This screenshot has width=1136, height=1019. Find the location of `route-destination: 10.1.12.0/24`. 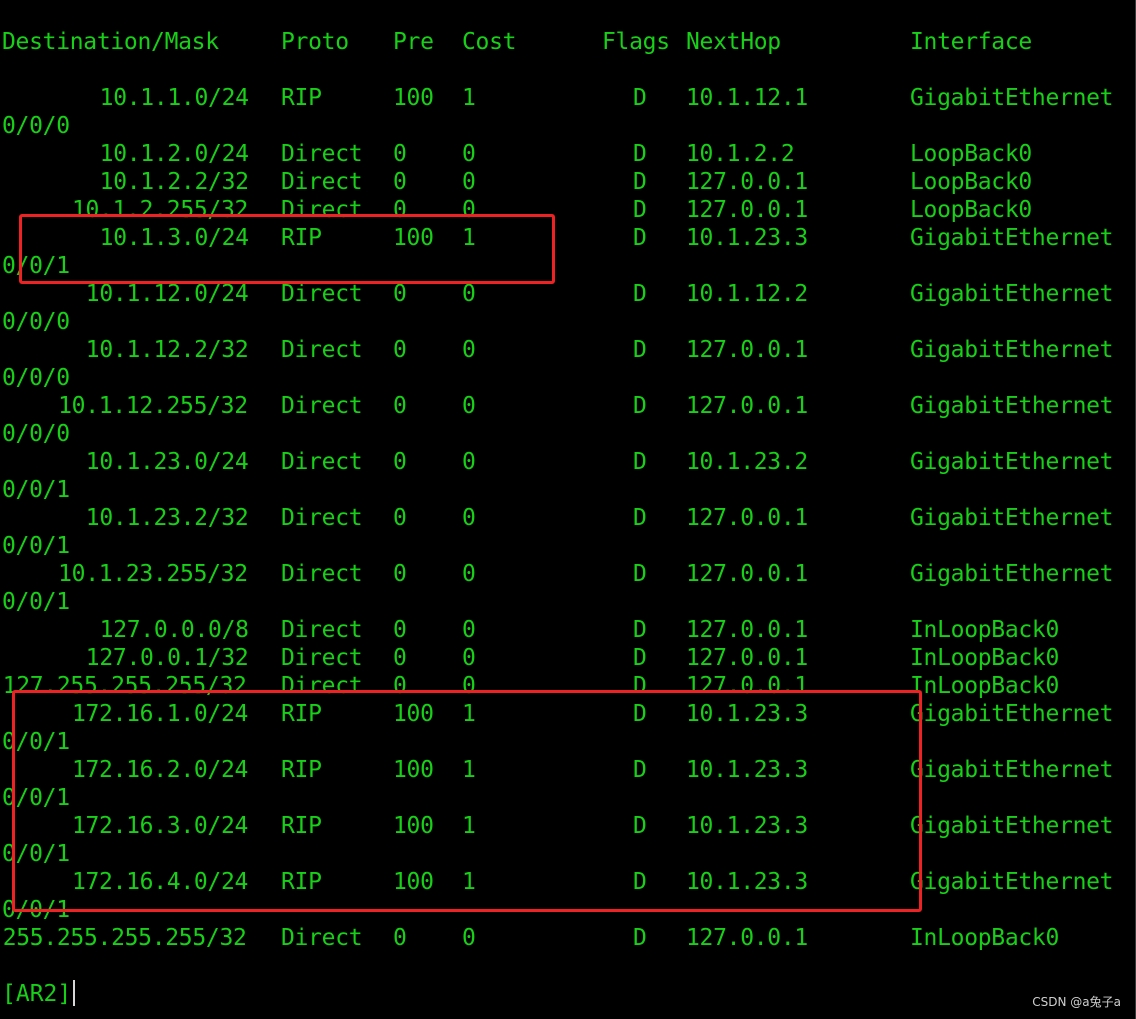

route-destination: 10.1.12.0/24 is located at coordinates (167, 294).